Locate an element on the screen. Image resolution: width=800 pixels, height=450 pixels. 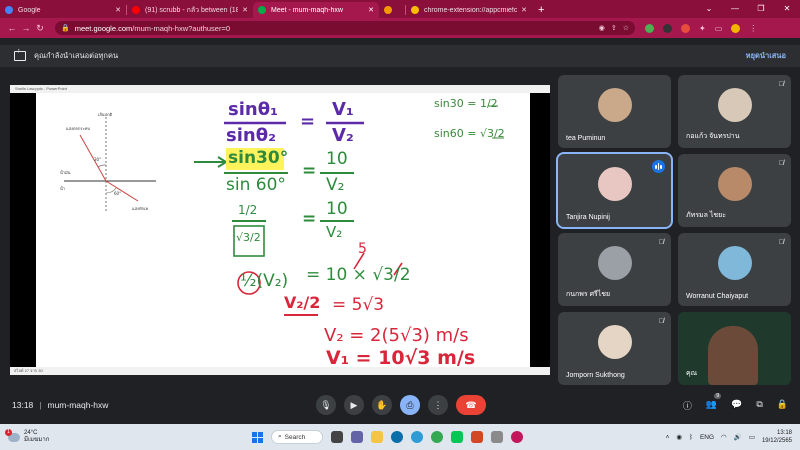
chat-icon: 💬 is located at coordinates (736, 405).